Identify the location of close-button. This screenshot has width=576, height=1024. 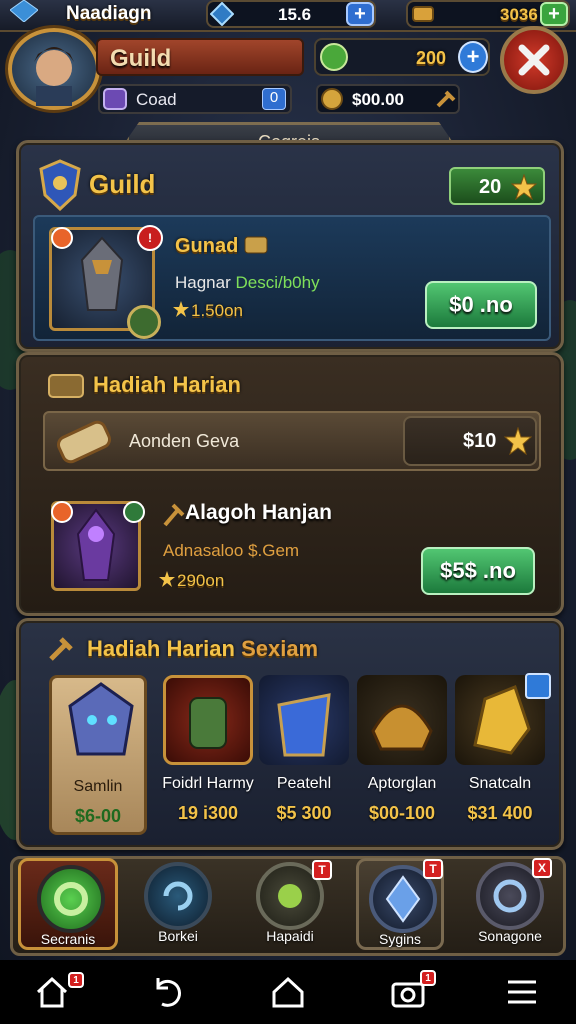
(534, 60).